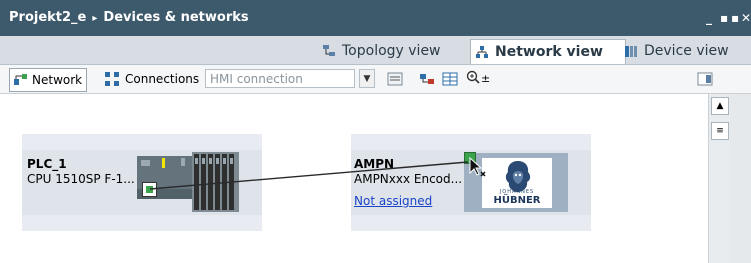  I want to click on breadcrumb: Projekt2_e ▸ Devices & networks, so click(129, 17).